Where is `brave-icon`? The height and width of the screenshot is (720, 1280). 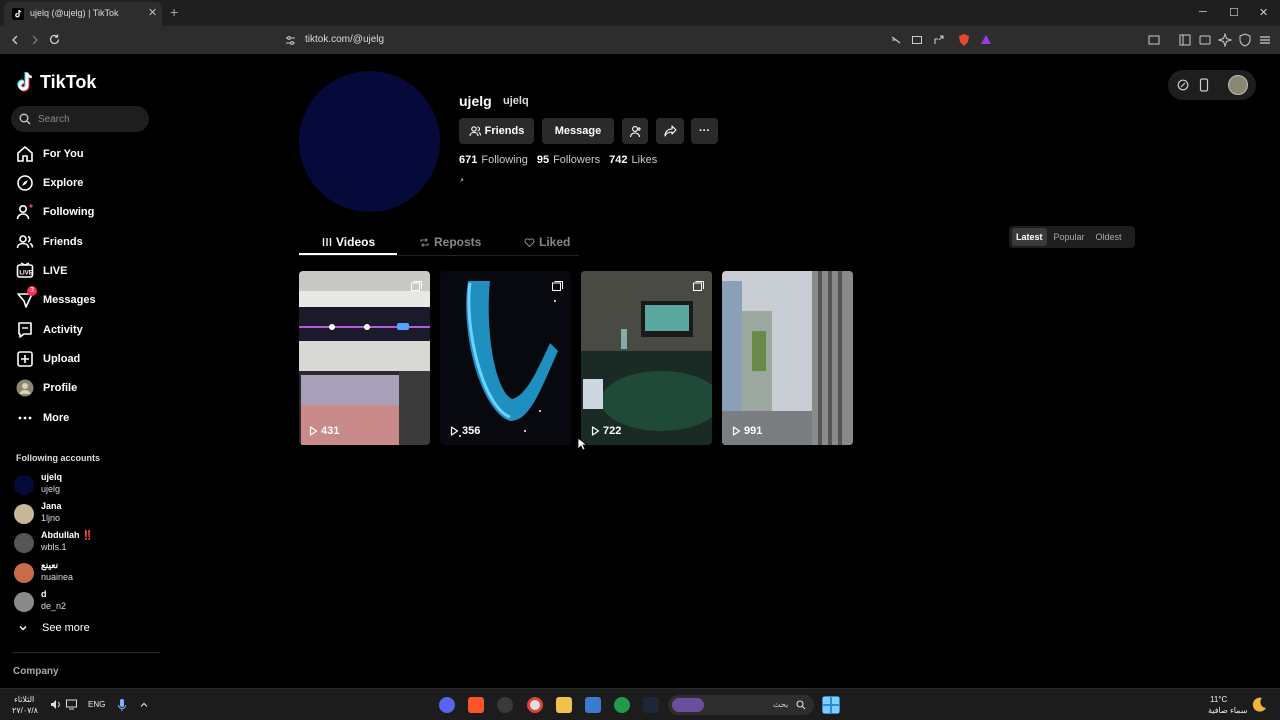
brave-icon is located at coordinates (476, 705).